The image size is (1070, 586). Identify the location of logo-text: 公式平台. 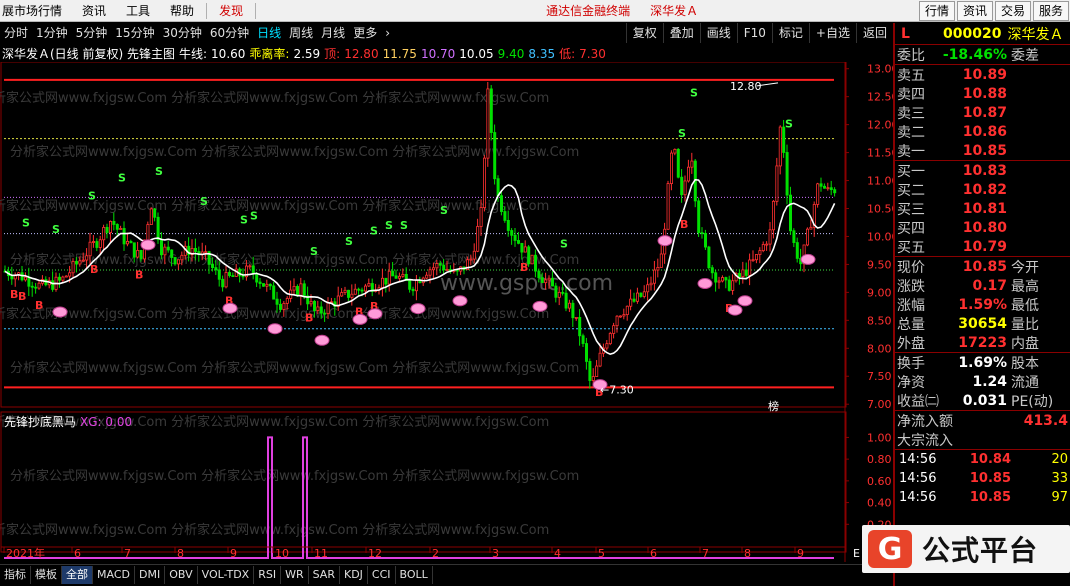
(980, 550).